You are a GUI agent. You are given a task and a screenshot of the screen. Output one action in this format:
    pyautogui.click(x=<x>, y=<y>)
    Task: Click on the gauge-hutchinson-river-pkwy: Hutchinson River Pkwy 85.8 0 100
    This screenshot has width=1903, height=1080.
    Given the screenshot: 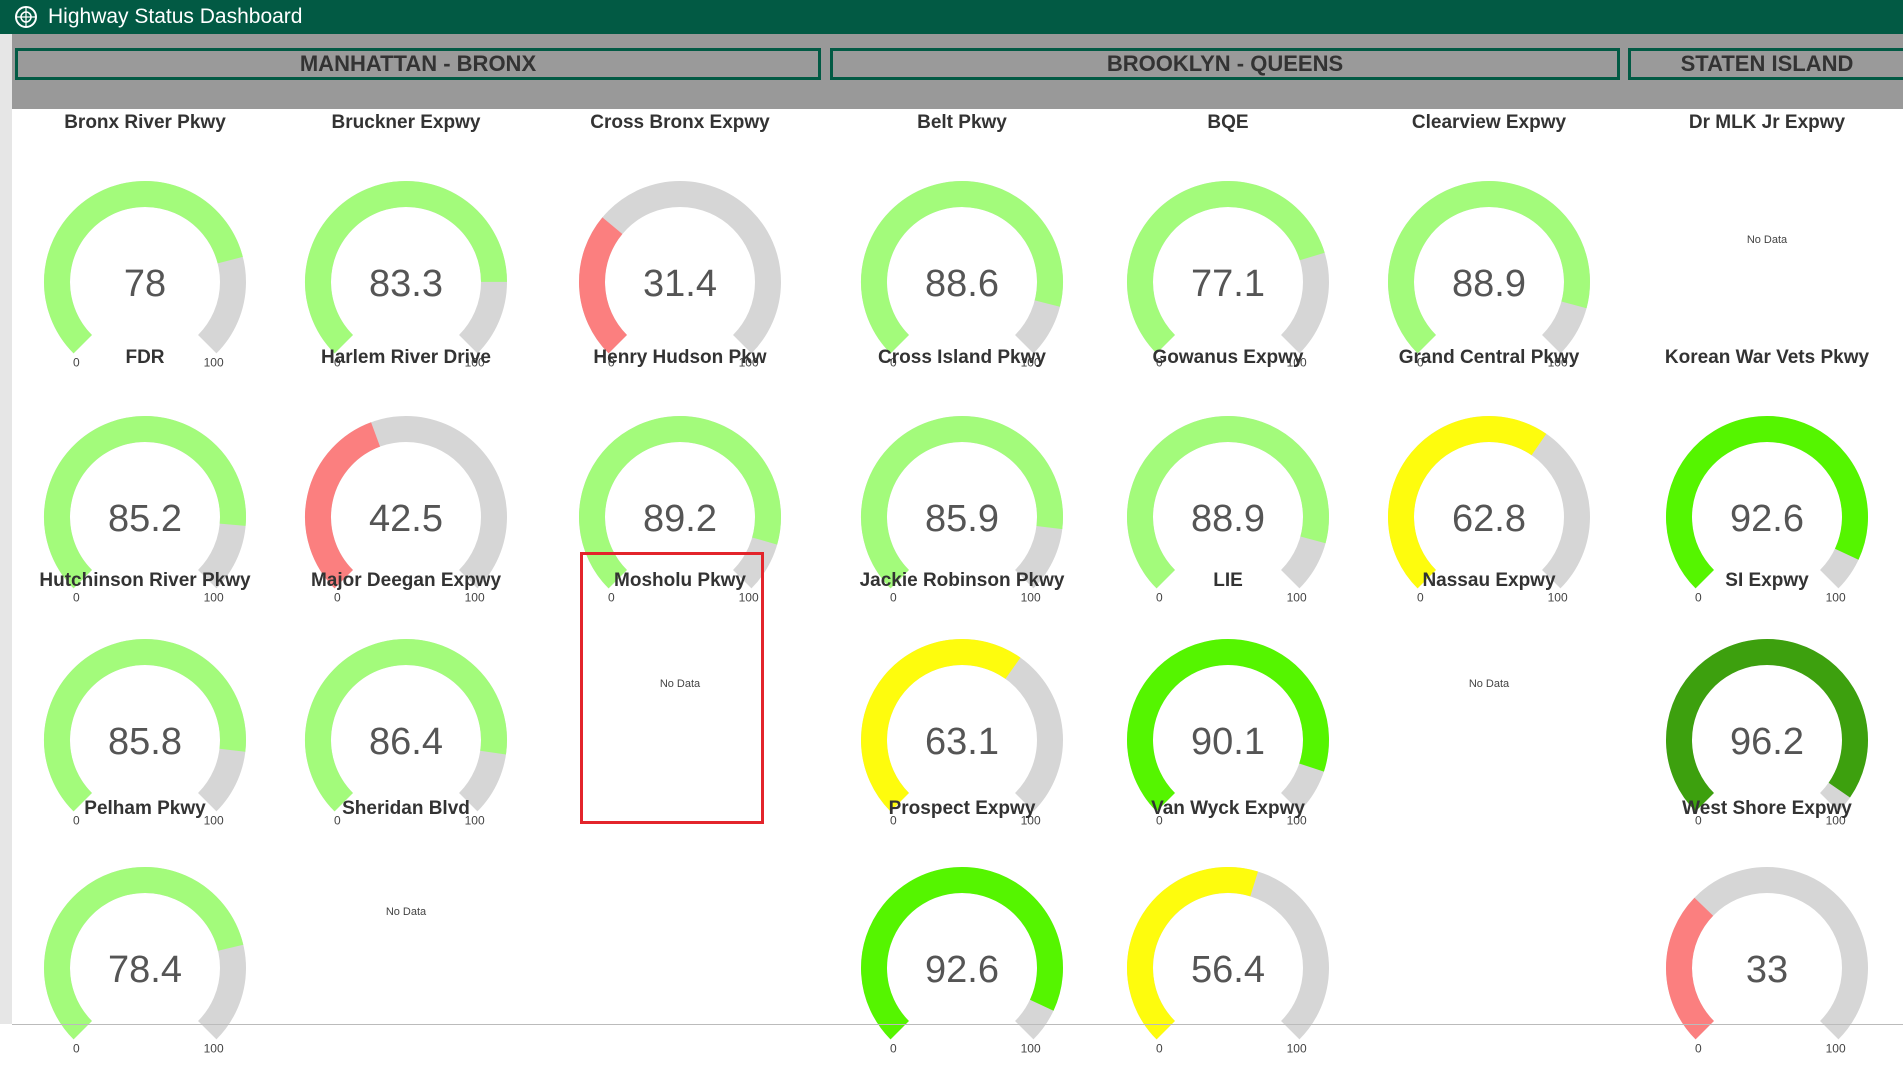 What is the action you would take?
    pyautogui.click(x=145, y=699)
    